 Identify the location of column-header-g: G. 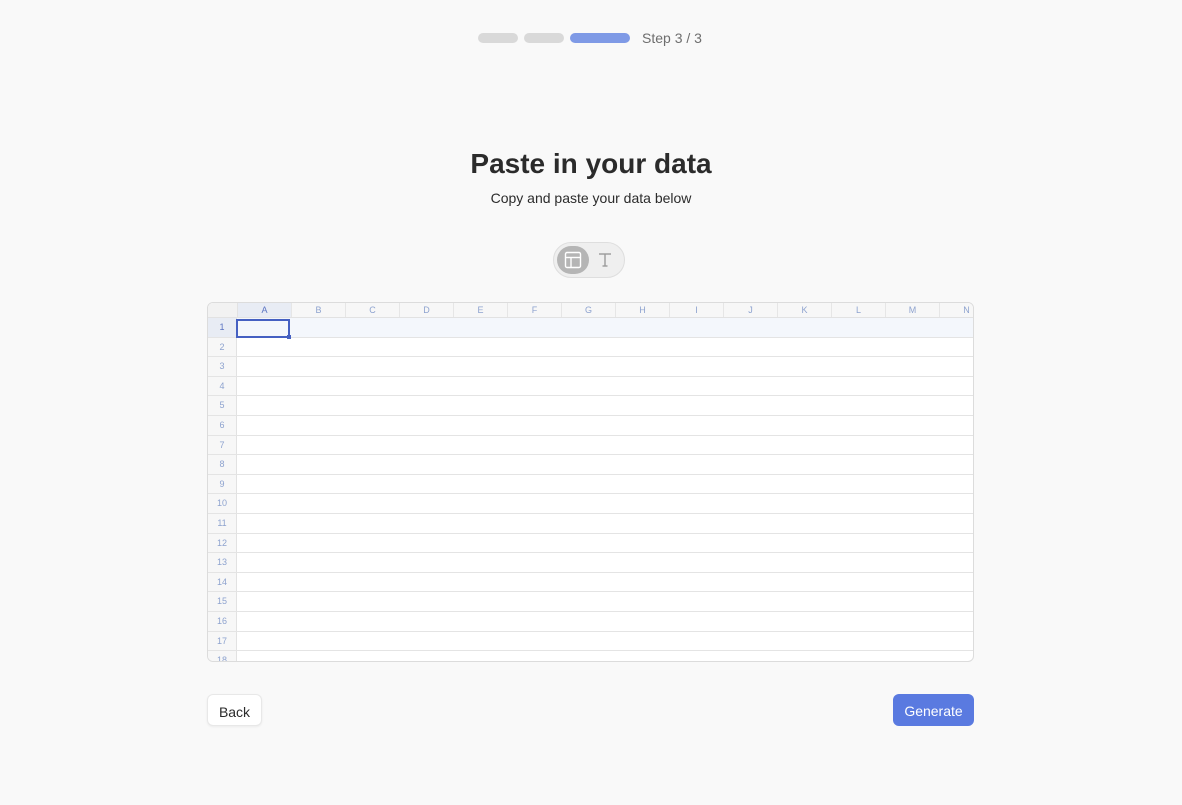
(589, 310).